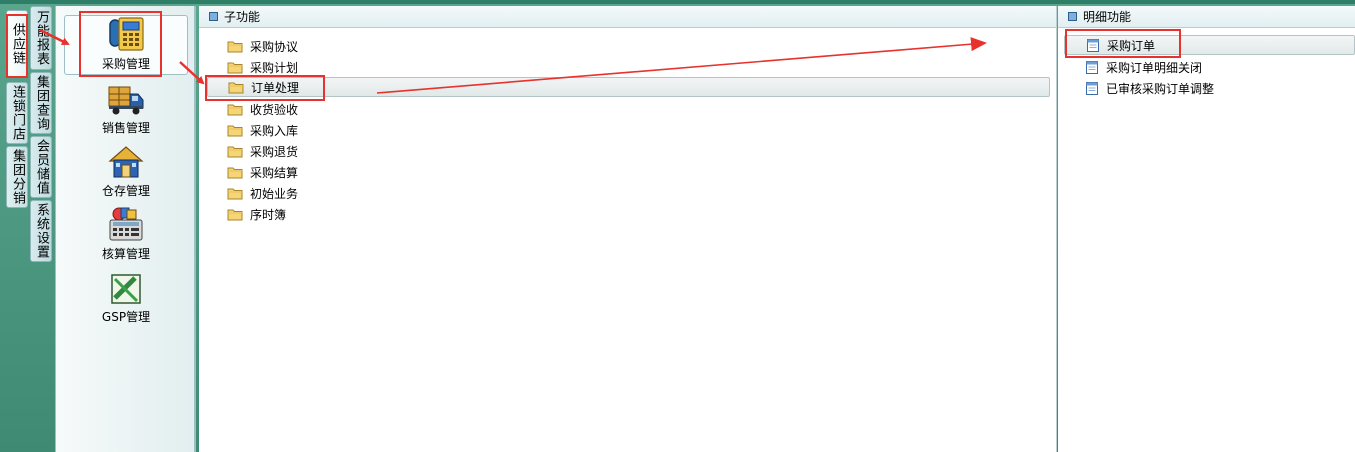 The image size is (1355, 452). I want to click on tree-item-label: 采购计划, so click(274, 67).